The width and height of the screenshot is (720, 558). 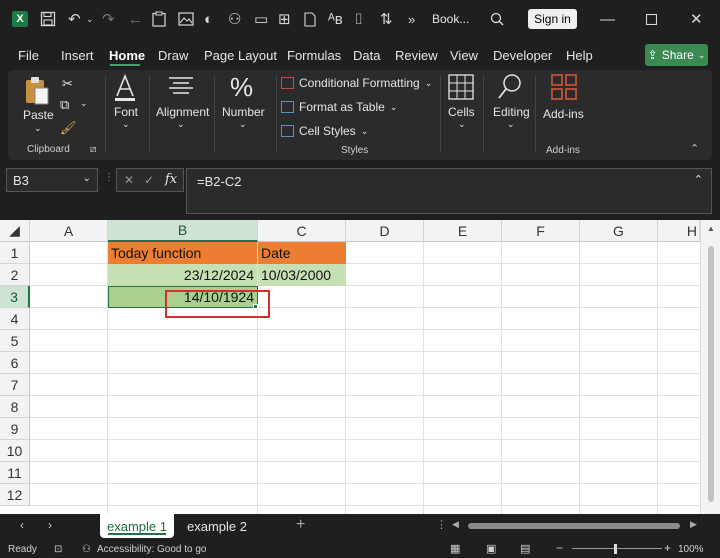 What do you see at coordinates (125, 87) in the screenshot?
I see `font-icon` at bounding box center [125, 87].